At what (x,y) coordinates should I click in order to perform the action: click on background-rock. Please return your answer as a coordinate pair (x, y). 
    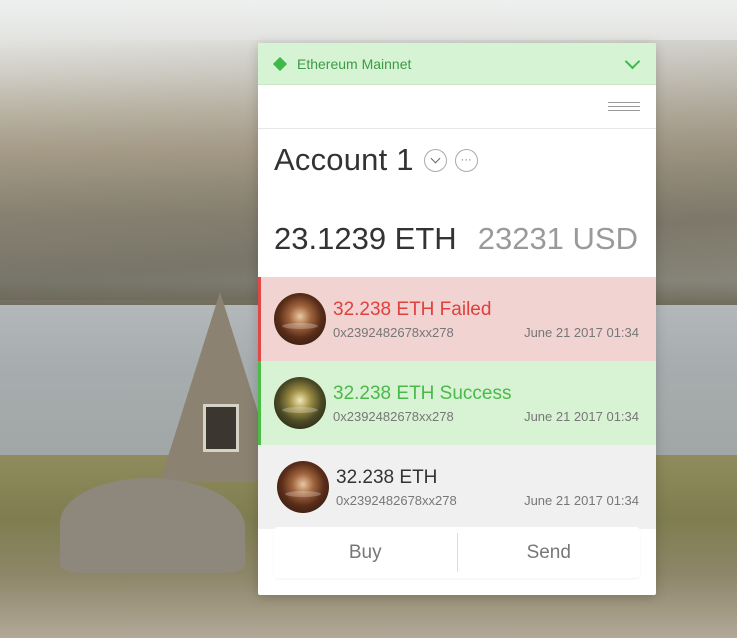
    Looking at the image, I should click on (152, 525).